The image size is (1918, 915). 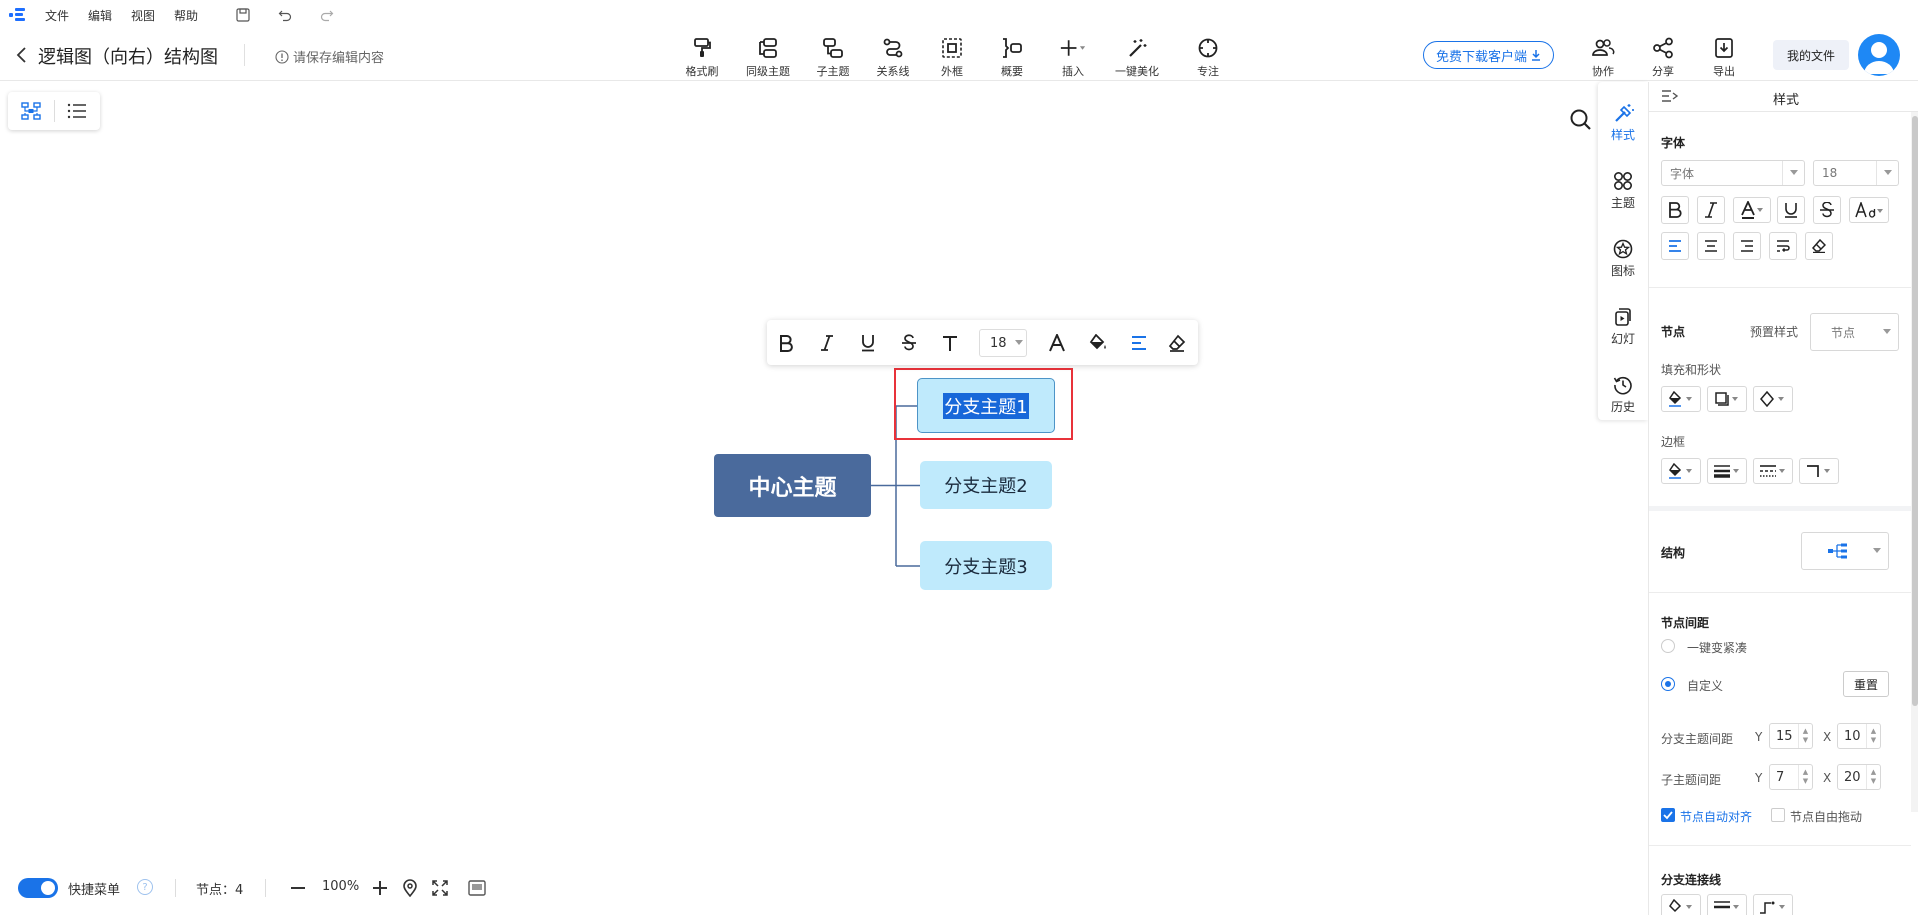 I want to click on document-title: 逻辑图（向右）结构图, so click(x=128, y=56).